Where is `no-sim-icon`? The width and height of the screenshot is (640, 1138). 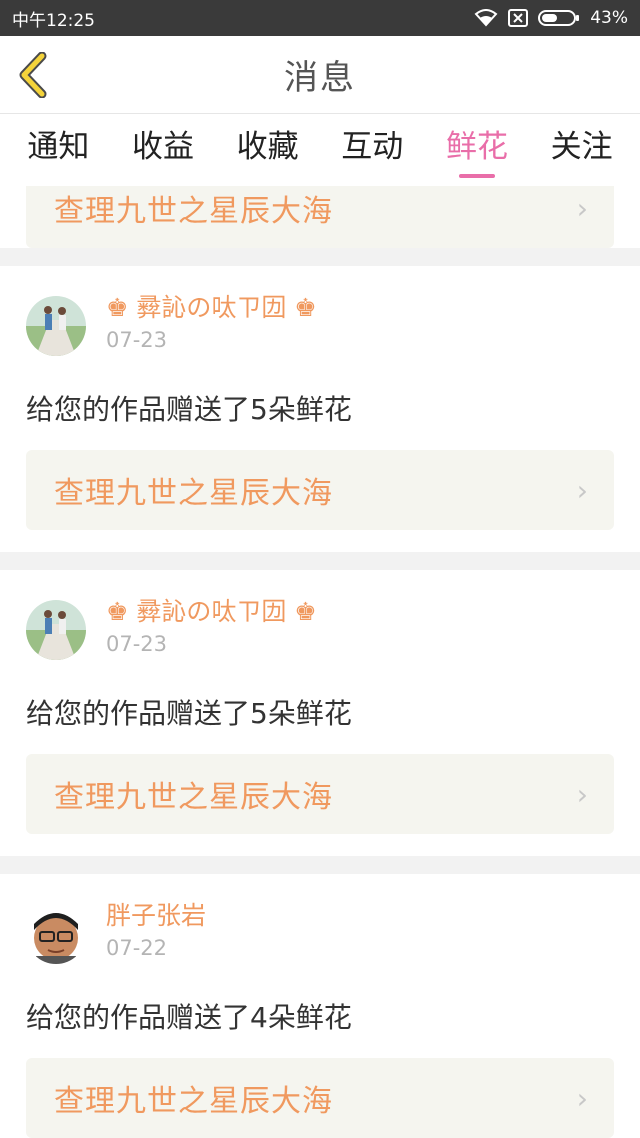 no-sim-icon is located at coordinates (518, 18).